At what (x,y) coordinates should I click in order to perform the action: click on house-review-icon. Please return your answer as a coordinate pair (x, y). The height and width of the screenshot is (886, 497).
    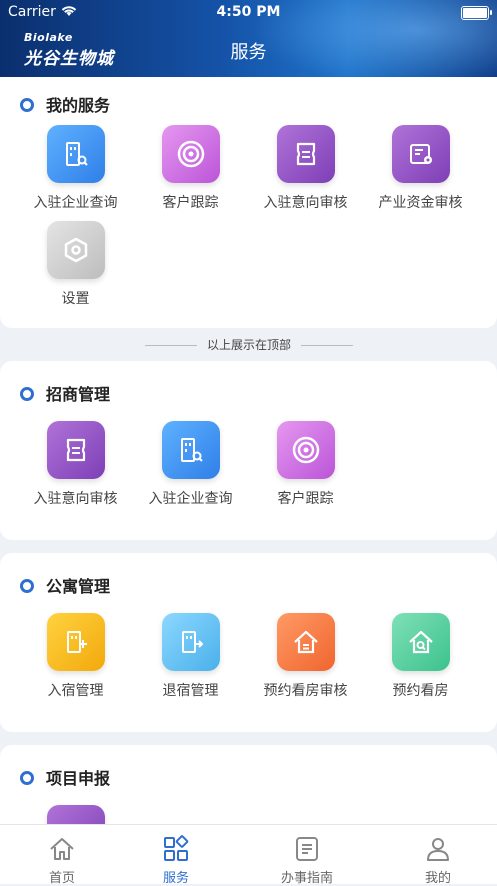
    Looking at the image, I should click on (305, 642).